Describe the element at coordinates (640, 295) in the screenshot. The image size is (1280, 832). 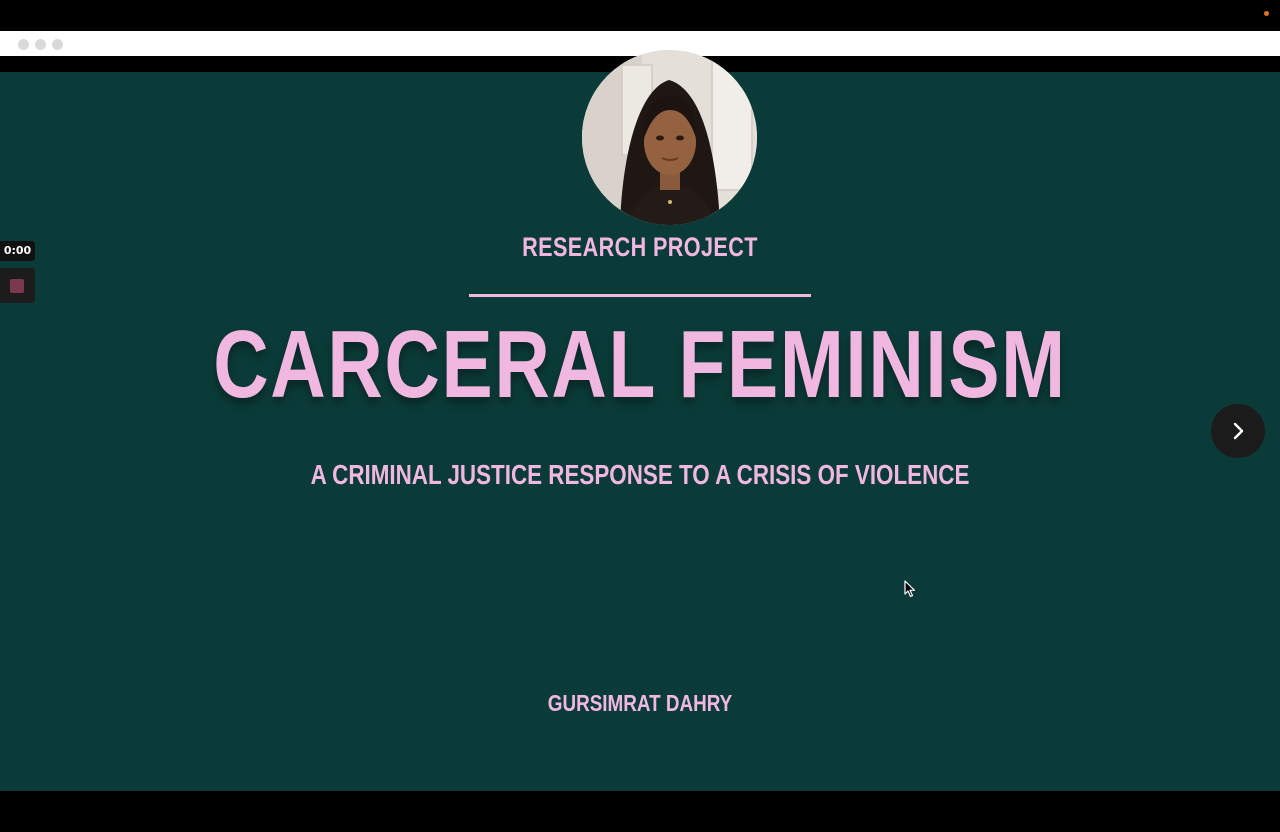
I see `title-divider` at that location.